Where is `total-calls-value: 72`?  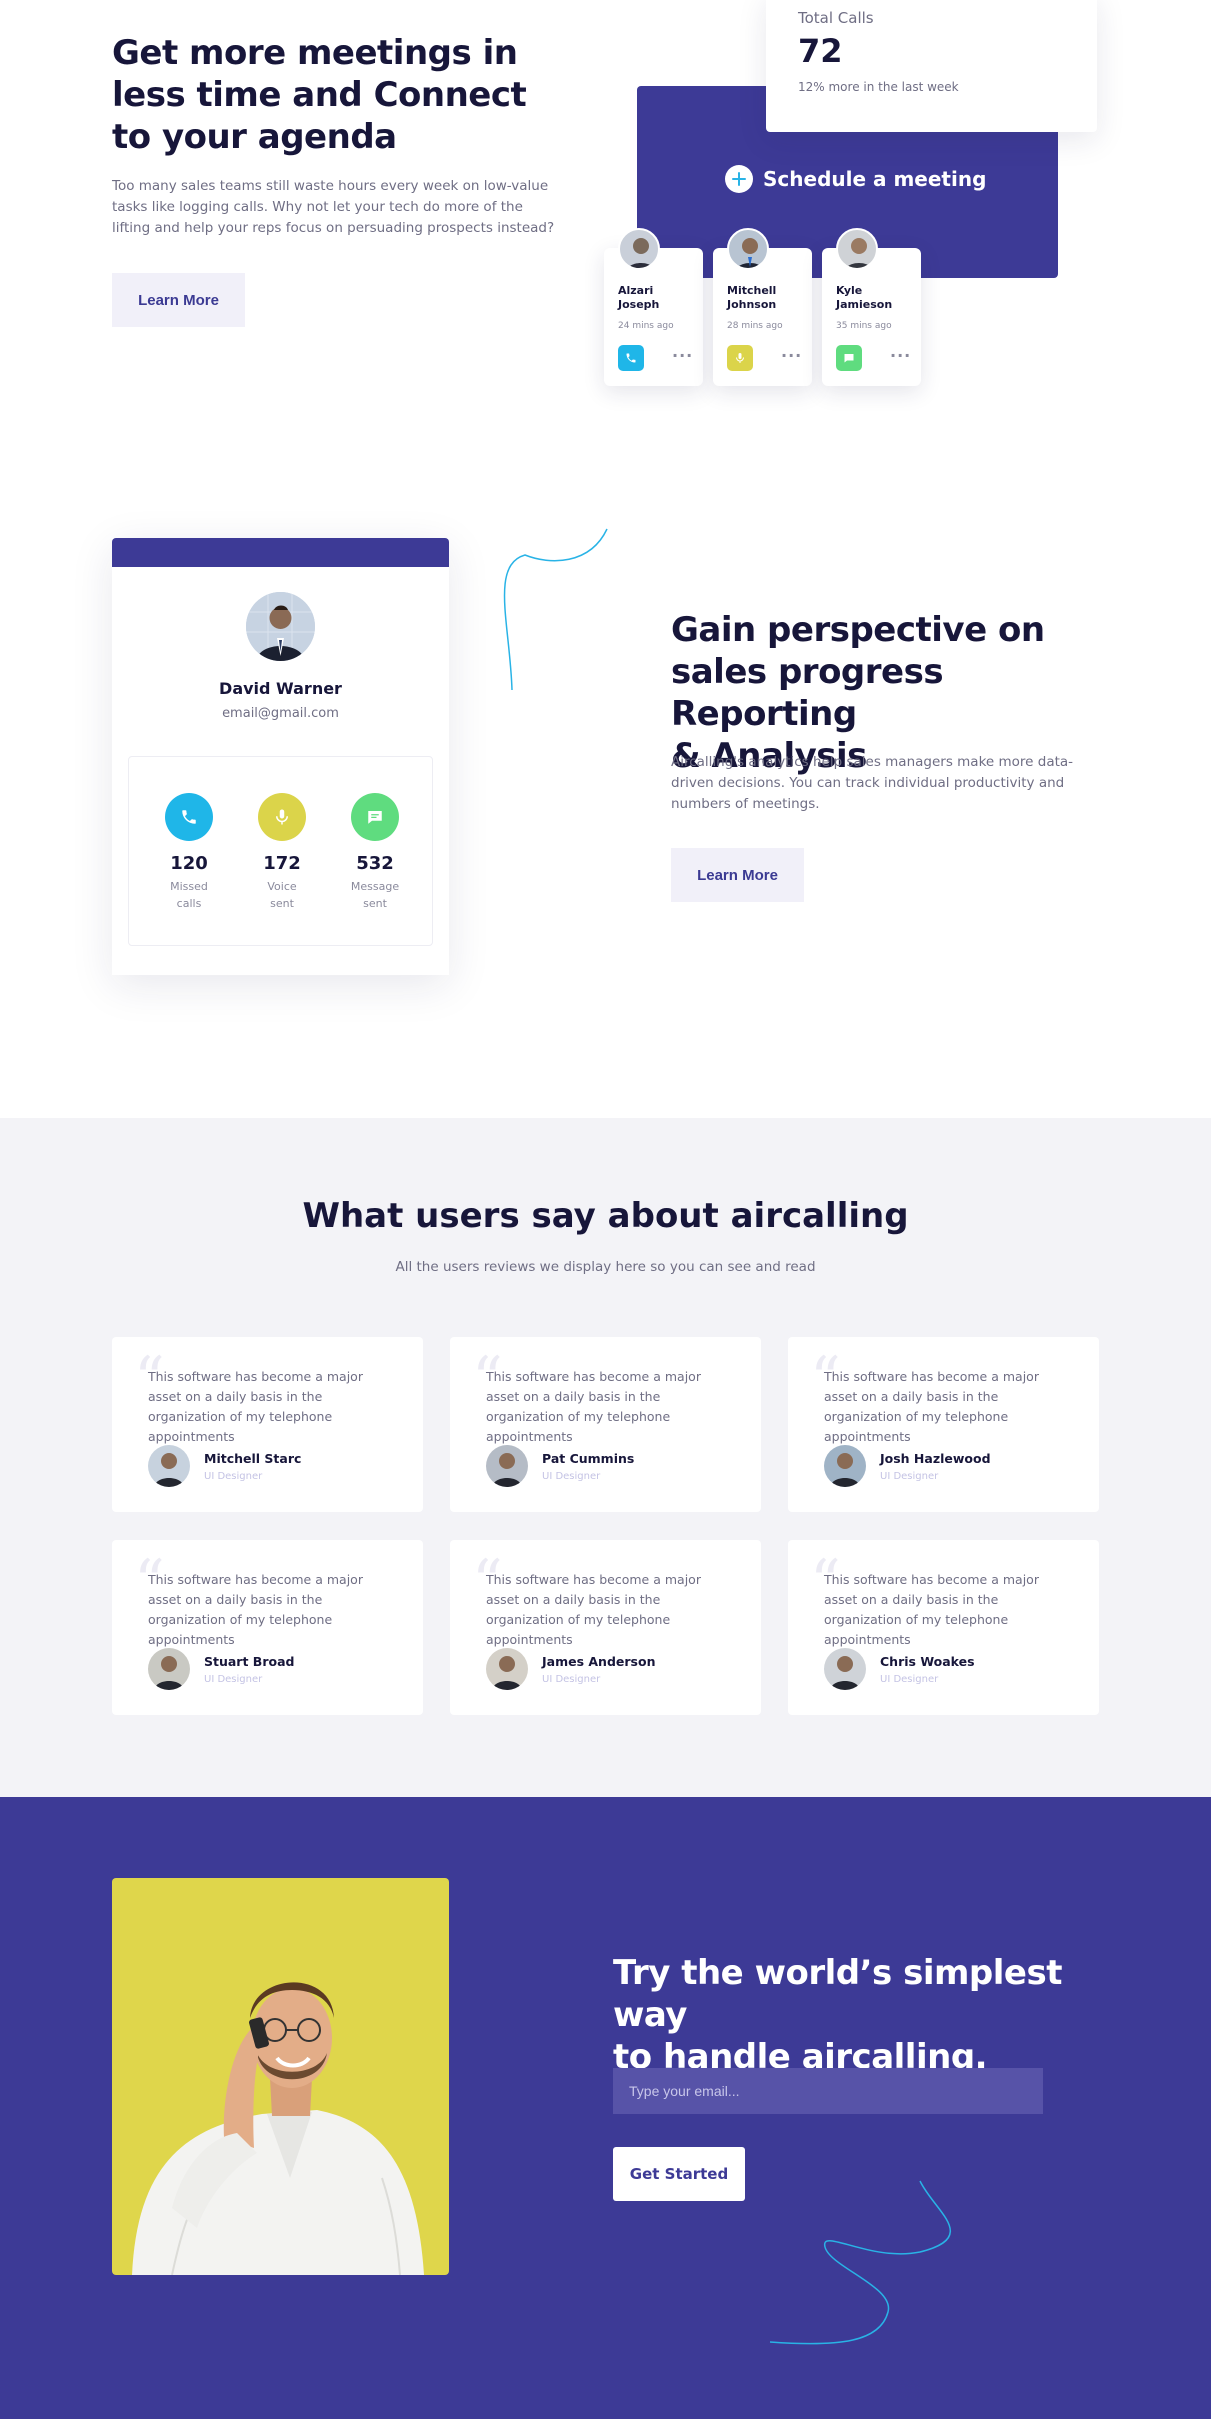
total-calls-value: 72 is located at coordinates (820, 51).